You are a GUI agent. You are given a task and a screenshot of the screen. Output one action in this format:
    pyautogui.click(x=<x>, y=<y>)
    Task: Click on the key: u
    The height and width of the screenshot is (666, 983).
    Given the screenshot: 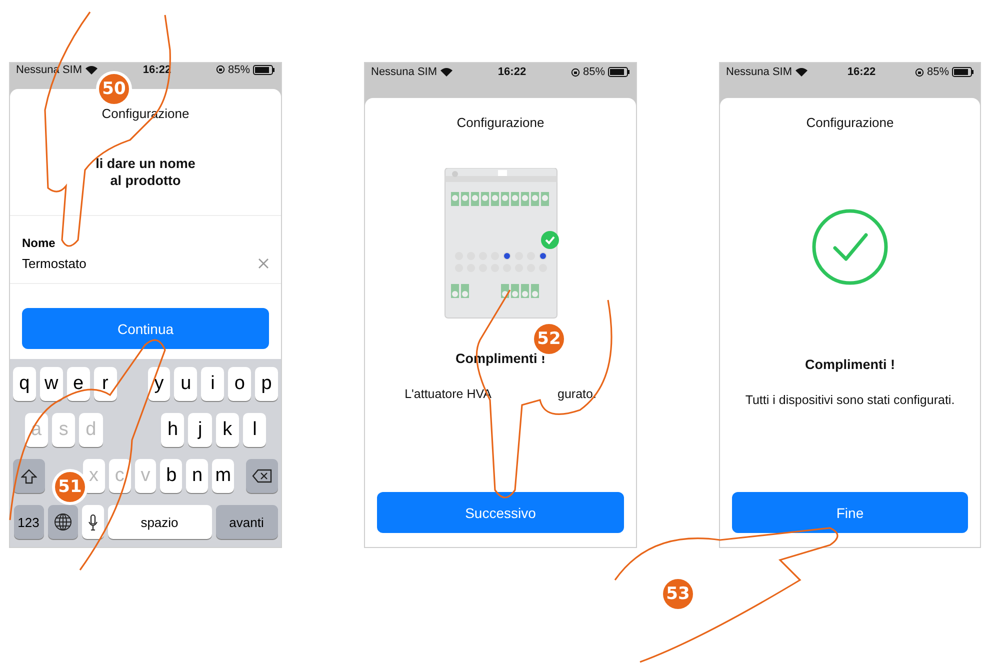 What is the action you would take?
    pyautogui.click(x=186, y=384)
    